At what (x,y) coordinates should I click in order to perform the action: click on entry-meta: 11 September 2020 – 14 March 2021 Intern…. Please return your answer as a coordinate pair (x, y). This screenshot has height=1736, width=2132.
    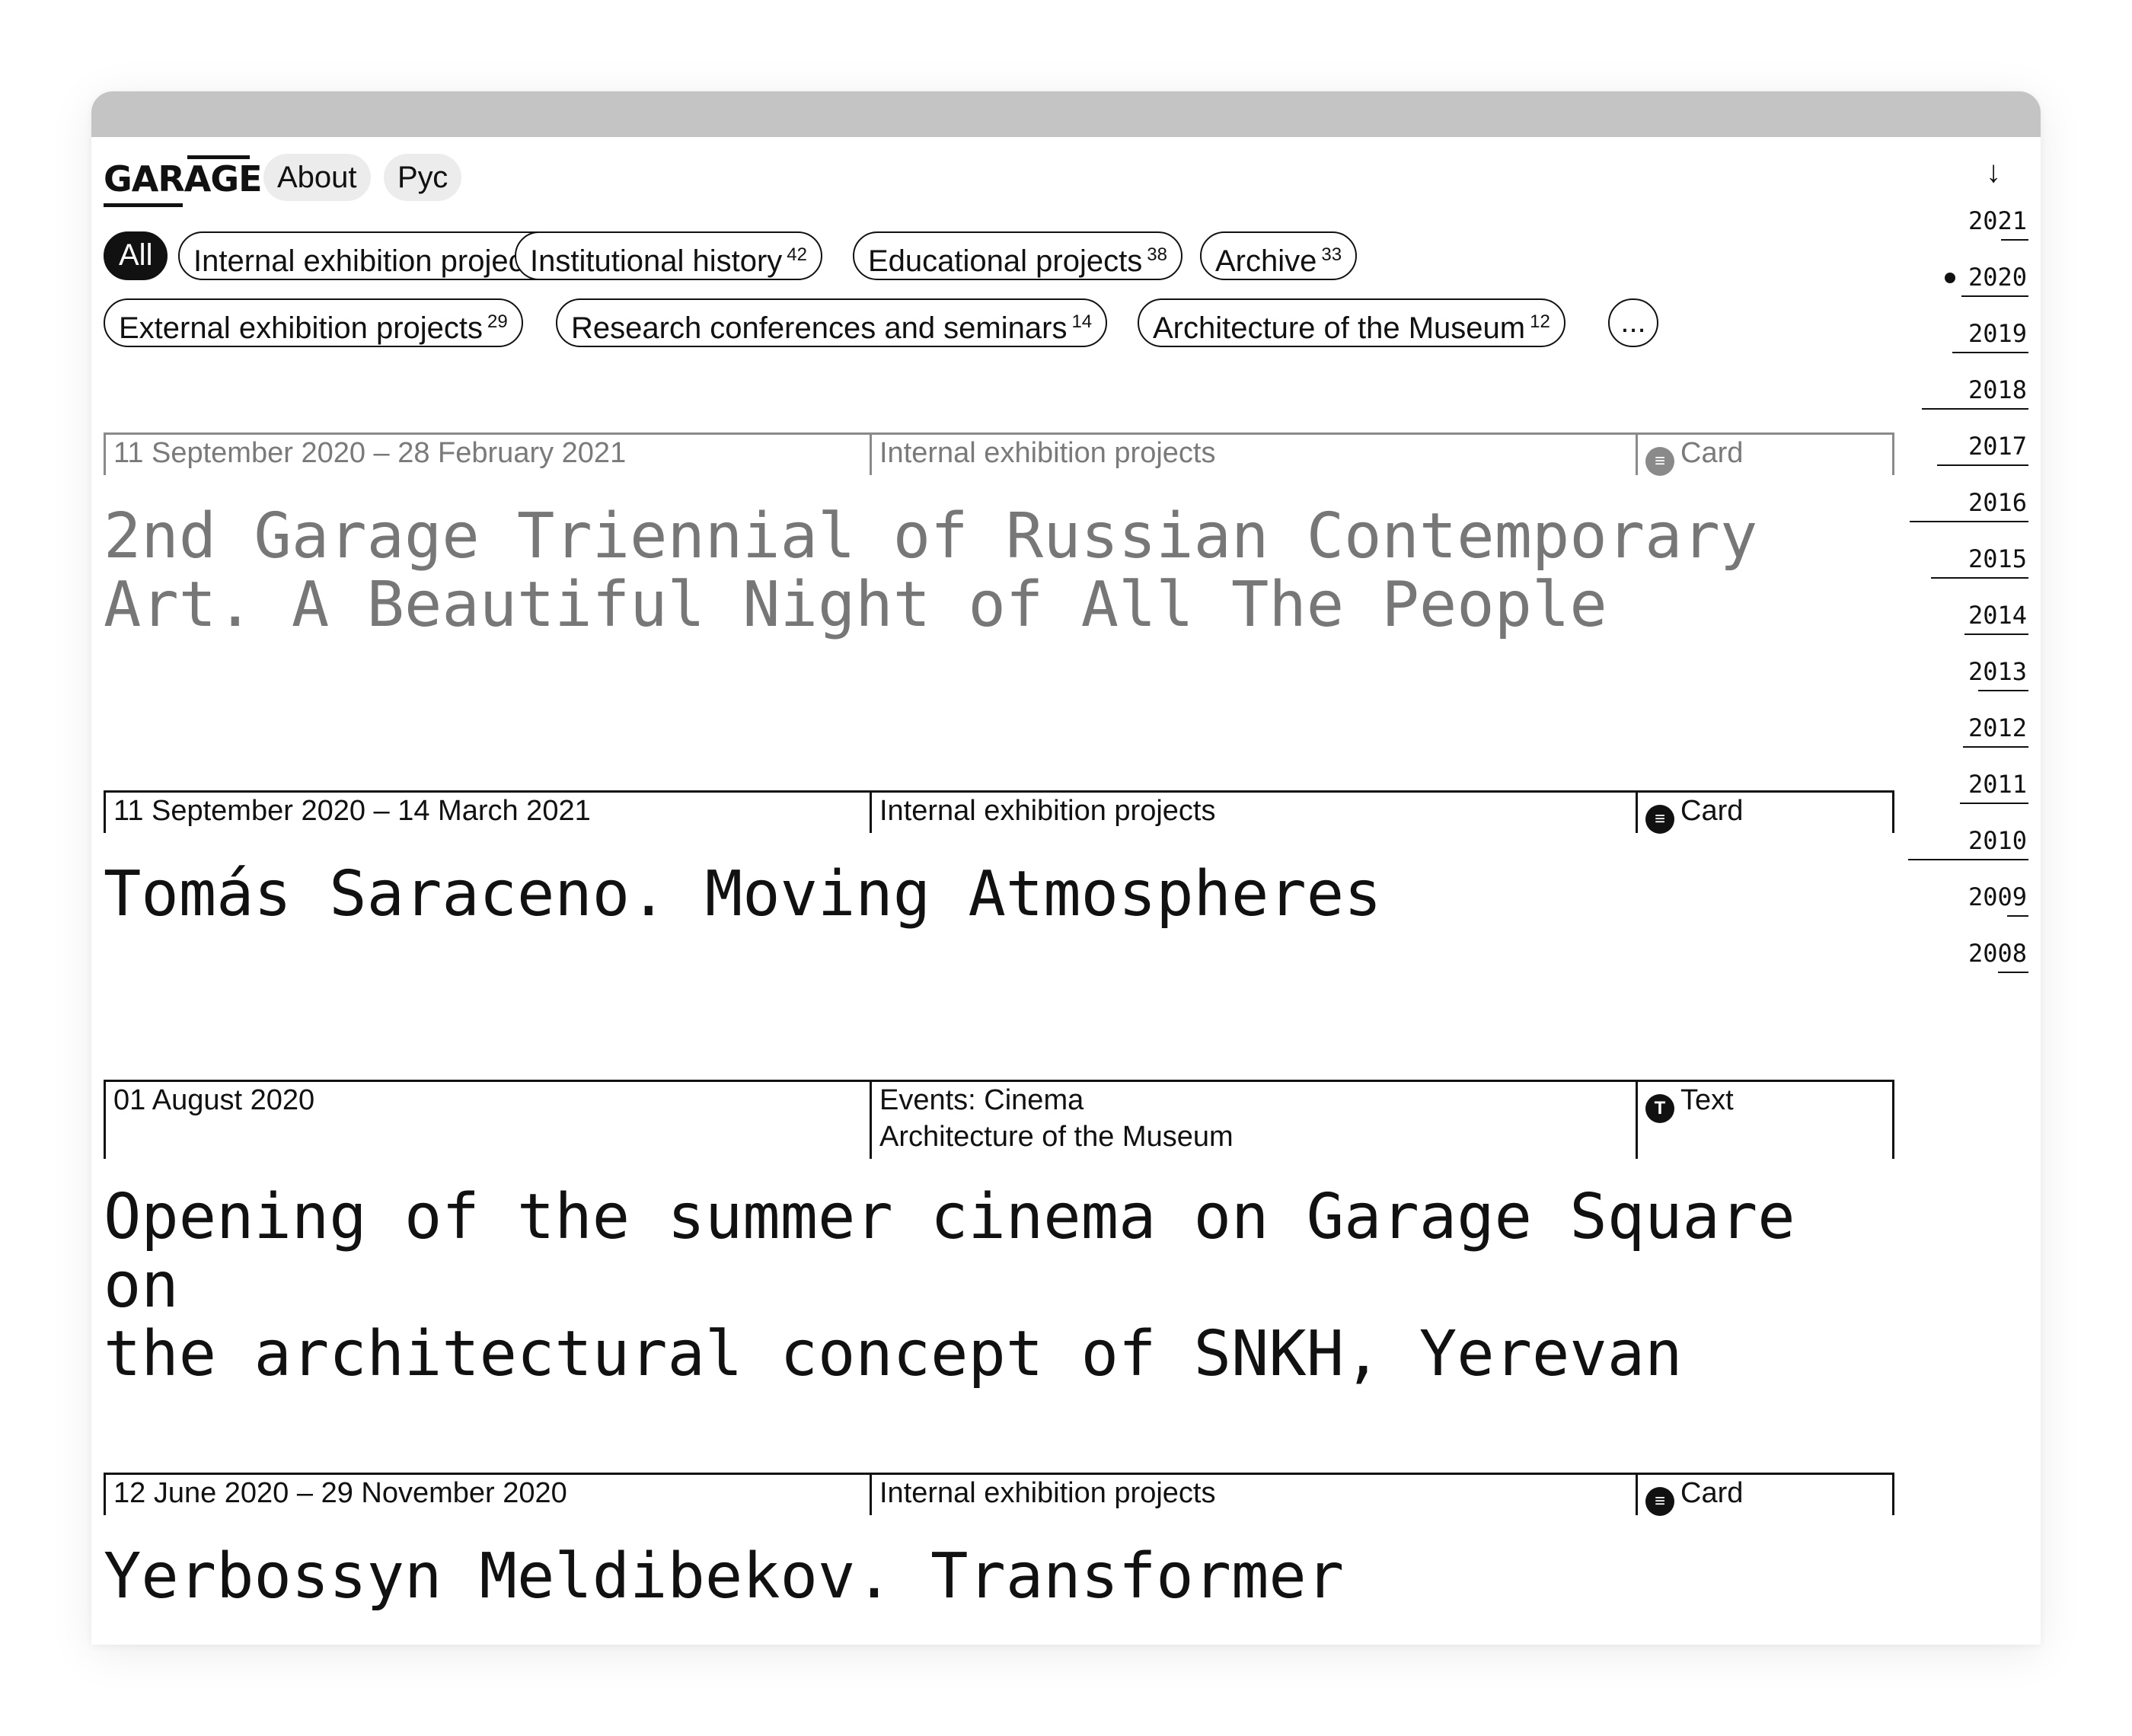
    Looking at the image, I should click on (999, 812).